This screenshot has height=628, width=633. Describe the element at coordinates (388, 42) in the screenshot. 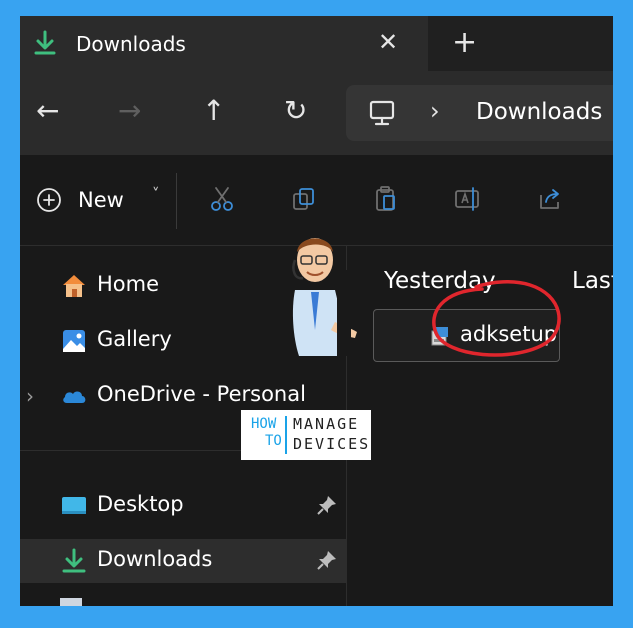

I see `close-tab-button: ✕` at that location.